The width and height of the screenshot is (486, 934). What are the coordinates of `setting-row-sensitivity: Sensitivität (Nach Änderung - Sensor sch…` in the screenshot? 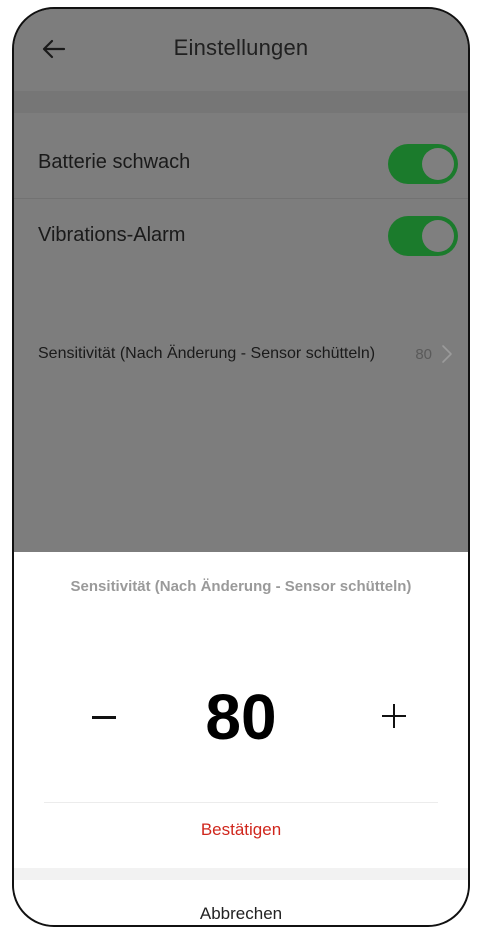 It's located at (241, 354).